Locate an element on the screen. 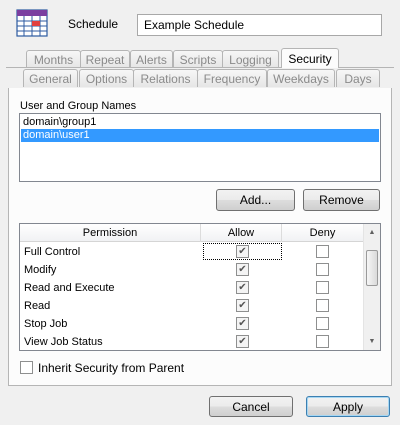 This screenshot has height=425, width=400. permission-name: Full Control is located at coordinates (52, 252).